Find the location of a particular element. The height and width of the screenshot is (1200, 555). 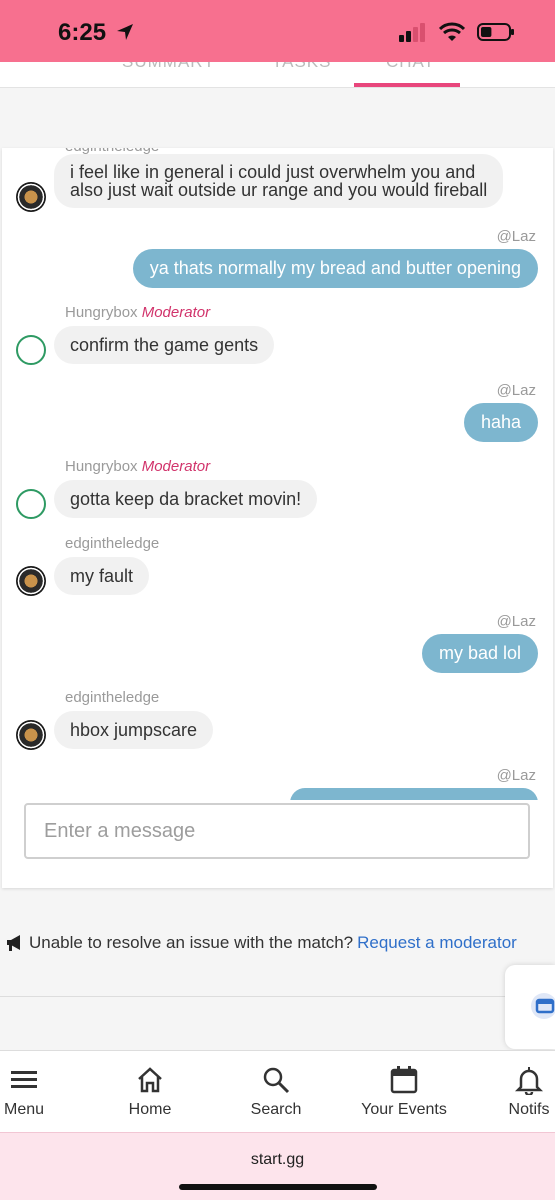

menu-icon is located at coordinates (24, 1079).